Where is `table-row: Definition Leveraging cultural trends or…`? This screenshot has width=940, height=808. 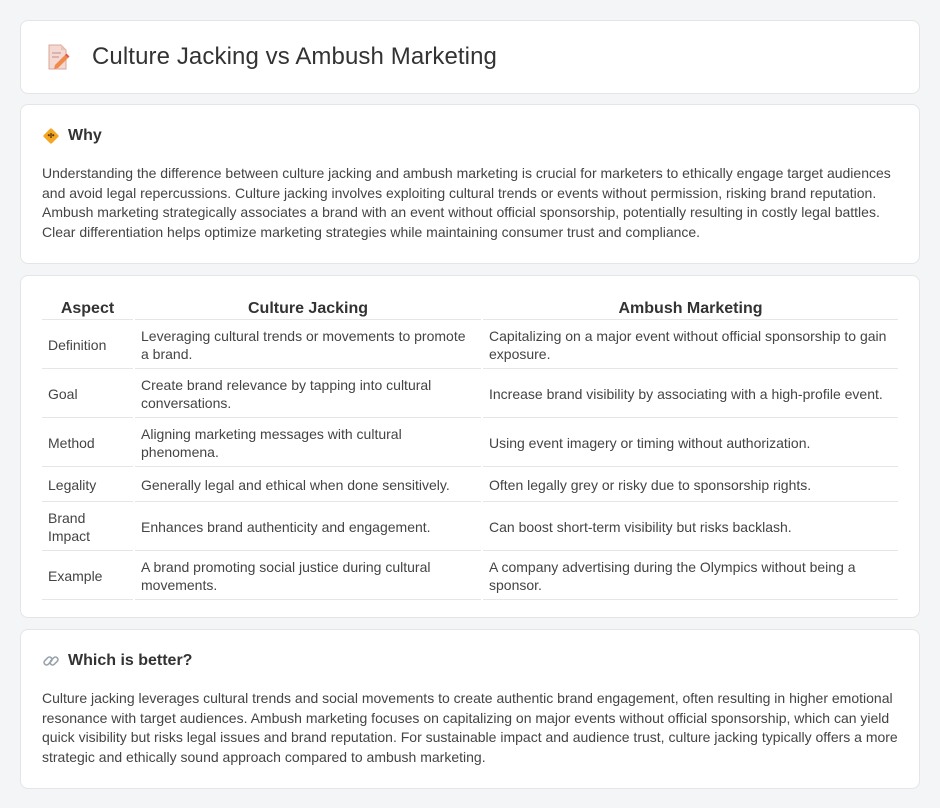
table-row: Definition Leveraging cultural trends or… is located at coordinates (470, 345).